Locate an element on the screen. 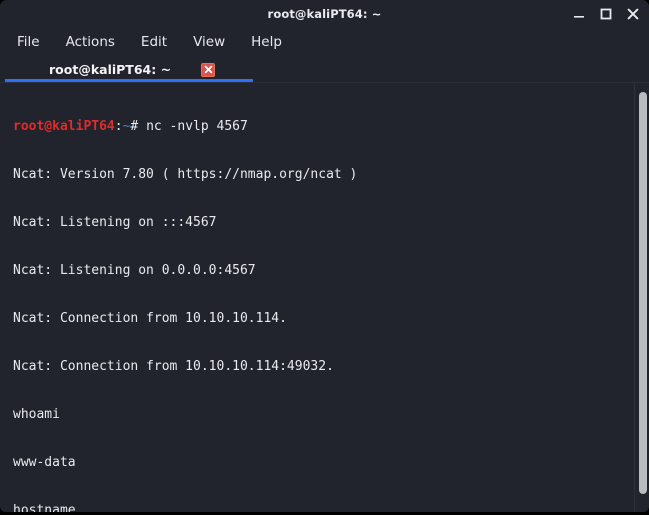  terminal-line: whoami is located at coordinates (36, 414).